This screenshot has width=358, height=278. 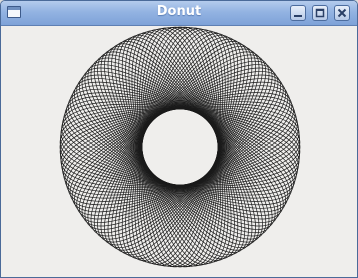 I want to click on maximize-icon, so click(x=320, y=13).